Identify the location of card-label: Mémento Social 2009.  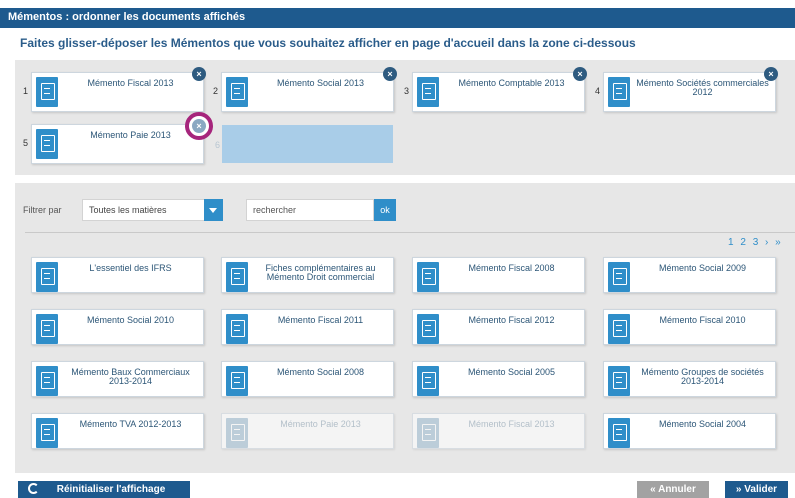
(702, 268).